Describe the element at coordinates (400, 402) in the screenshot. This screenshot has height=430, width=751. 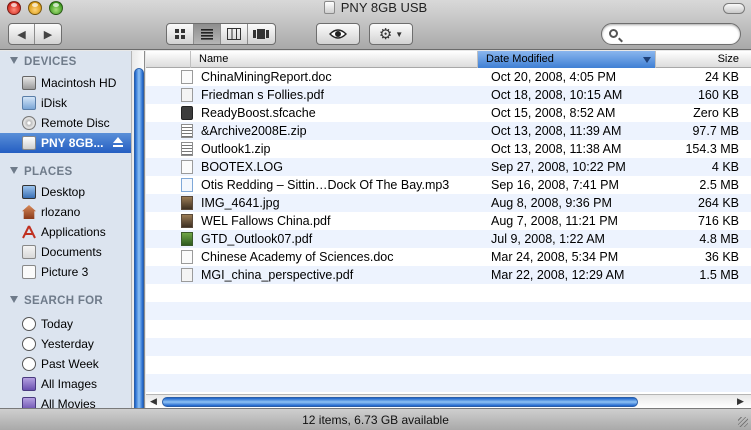
I see `horizontal-scroll-thumb` at that location.